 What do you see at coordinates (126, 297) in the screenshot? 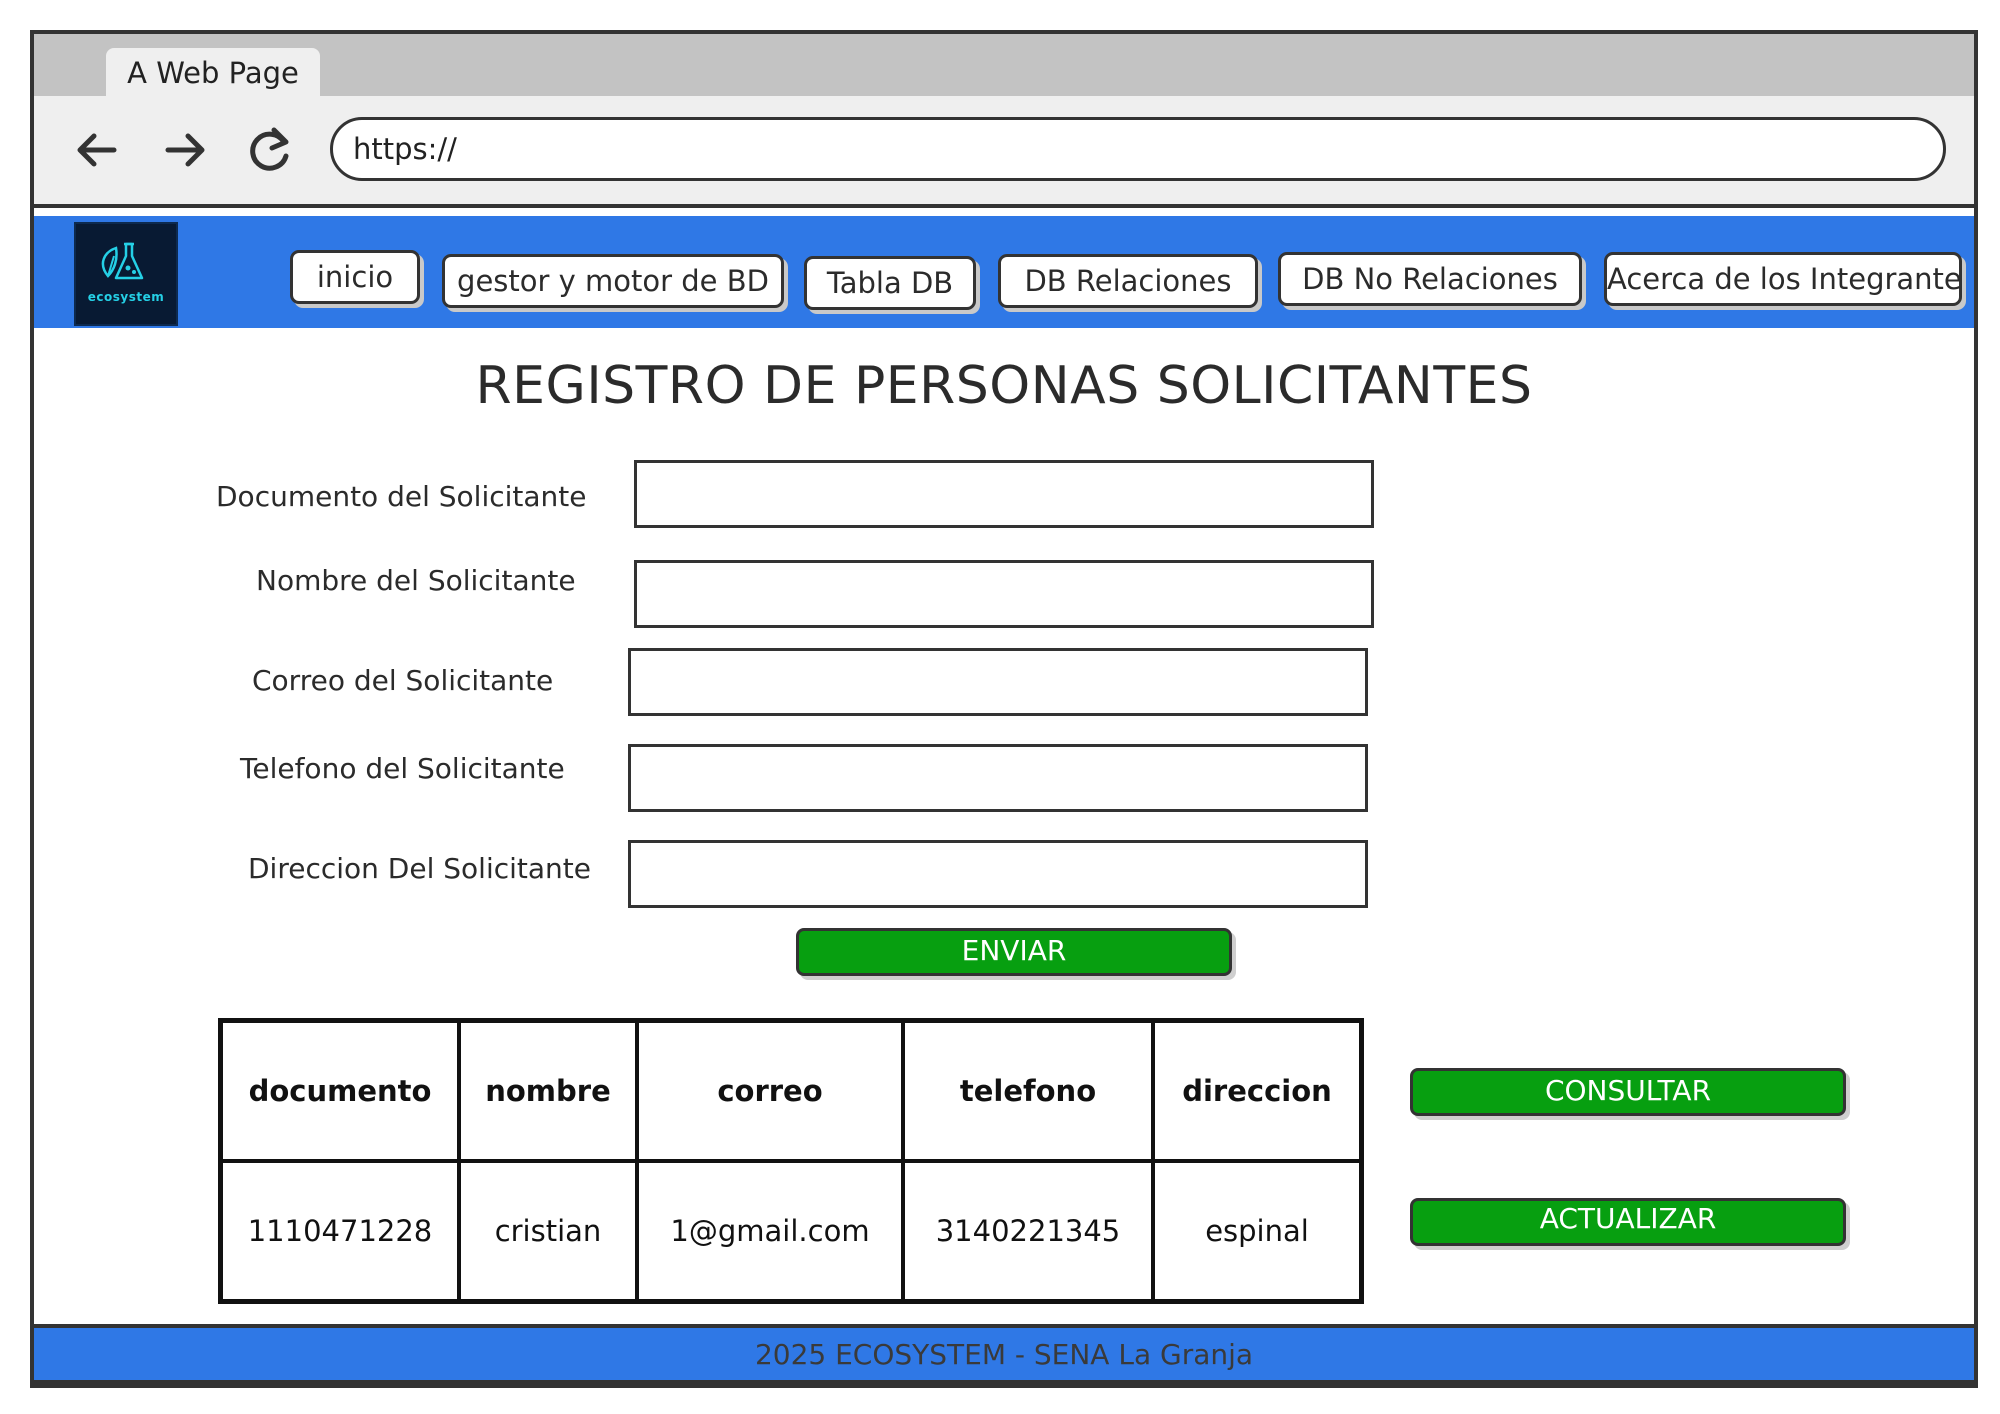
I see `logo-text: ecosystem` at bounding box center [126, 297].